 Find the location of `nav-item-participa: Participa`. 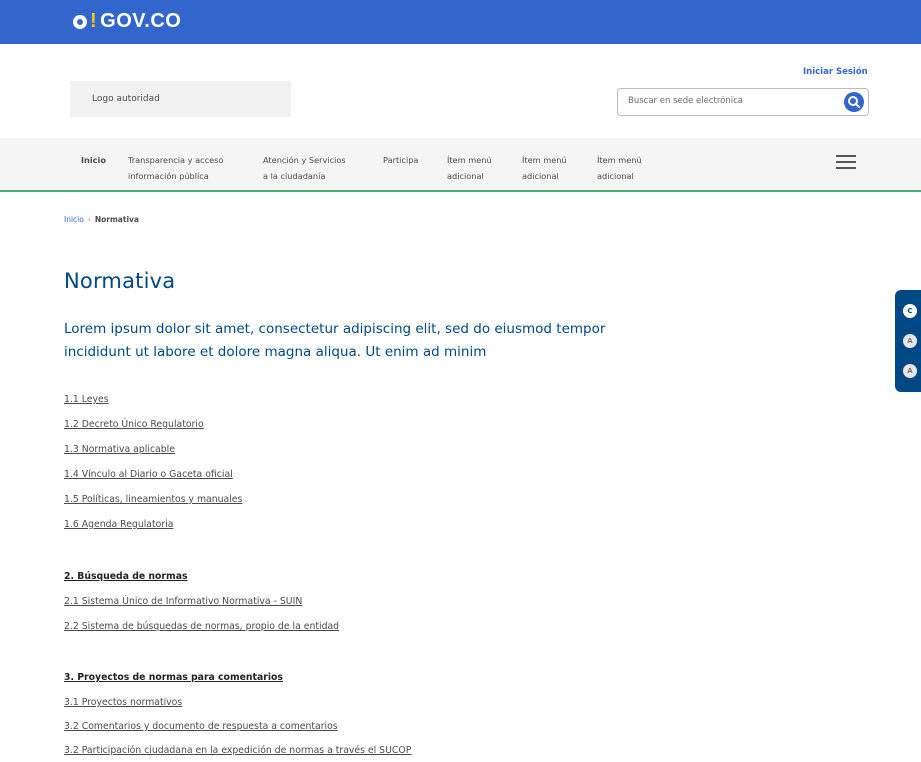

nav-item-participa: Participa is located at coordinates (400, 160).